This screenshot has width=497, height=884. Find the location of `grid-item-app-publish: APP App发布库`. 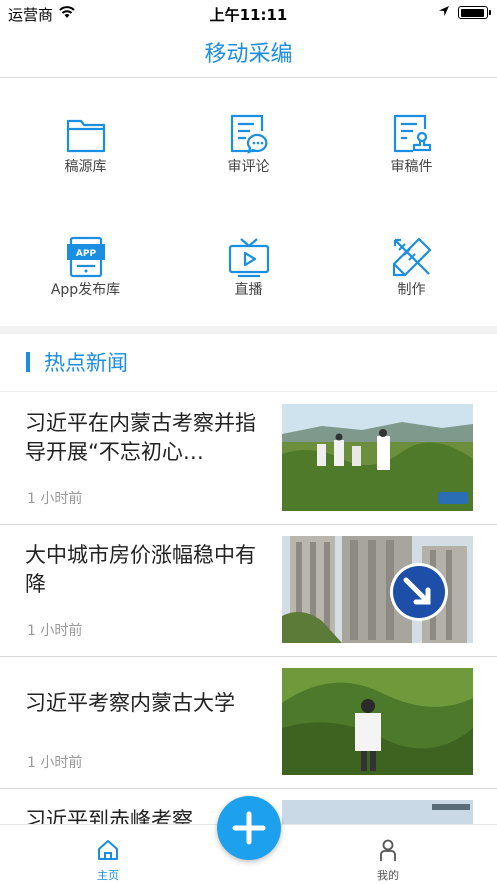

grid-item-app-publish: APP App发布库 is located at coordinates (85, 264).